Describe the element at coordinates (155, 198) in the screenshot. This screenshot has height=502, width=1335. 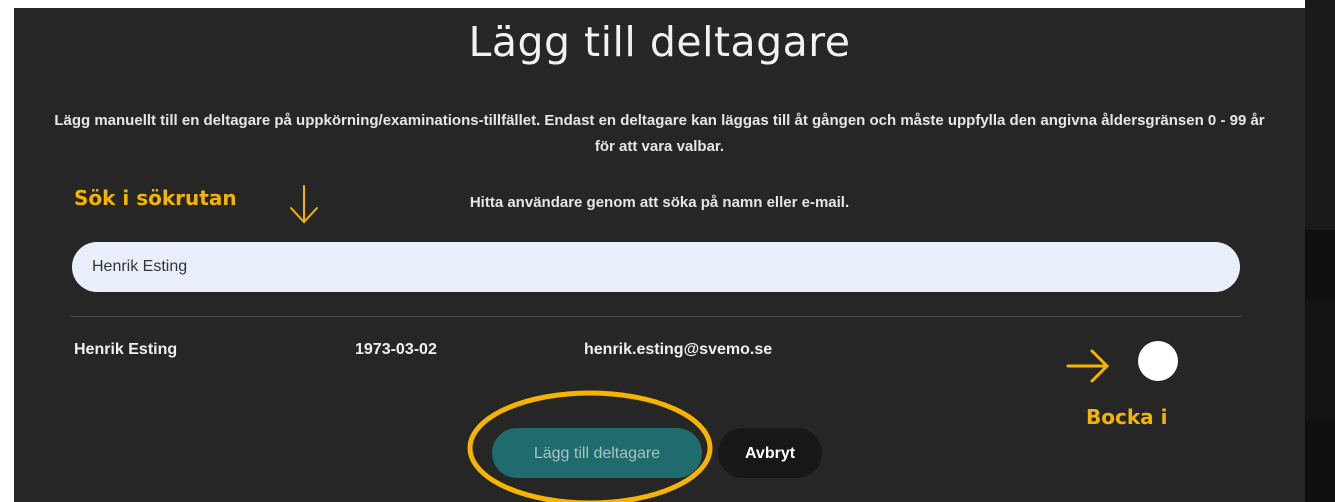
I see `annotation-search-note: Sök i sökrutan` at that location.